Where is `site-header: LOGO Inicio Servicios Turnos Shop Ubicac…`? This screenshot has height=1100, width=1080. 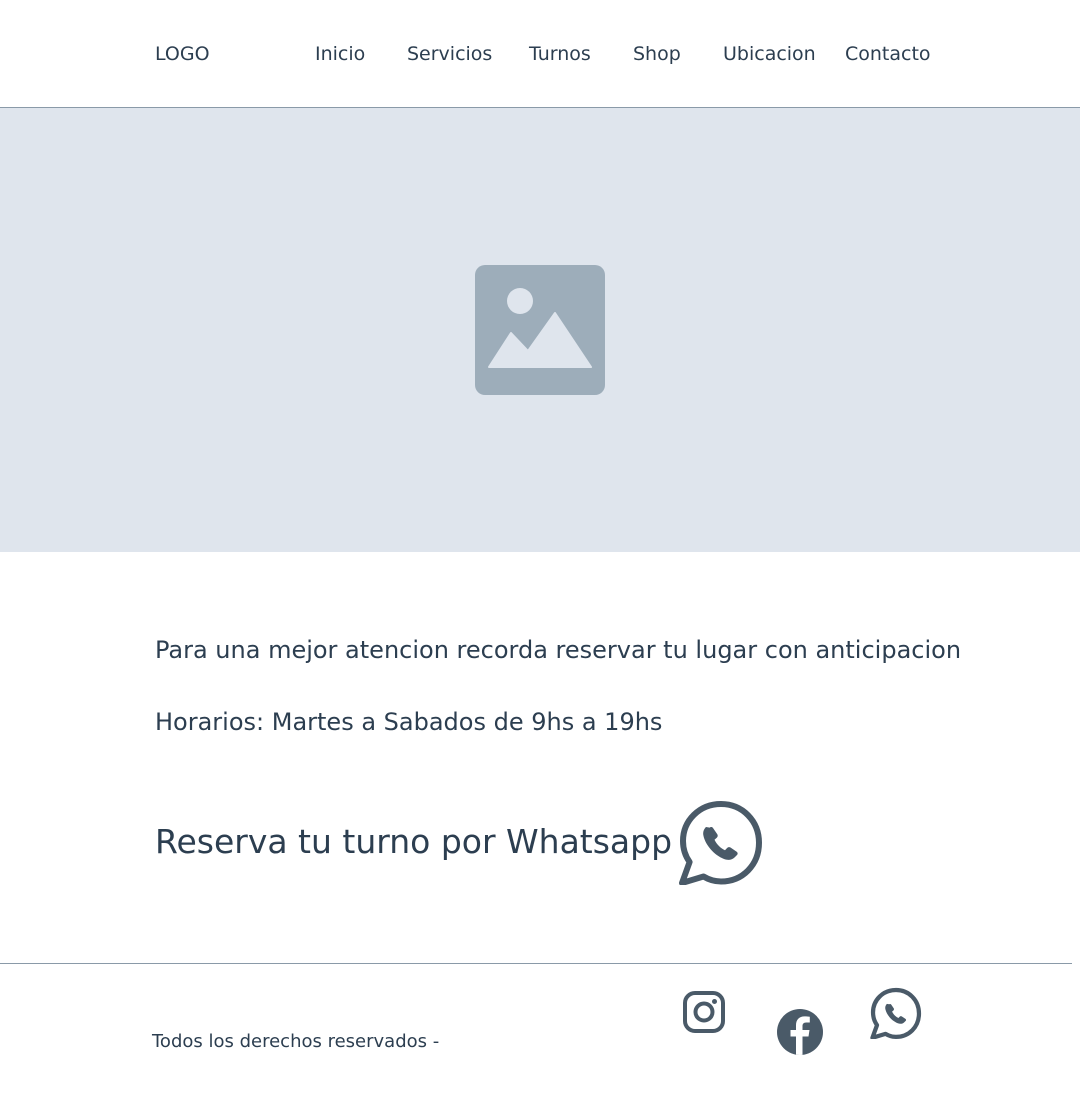 site-header: LOGO Inicio Servicios Turnos Shop Ubicac… is located at coordinates (540, 54).